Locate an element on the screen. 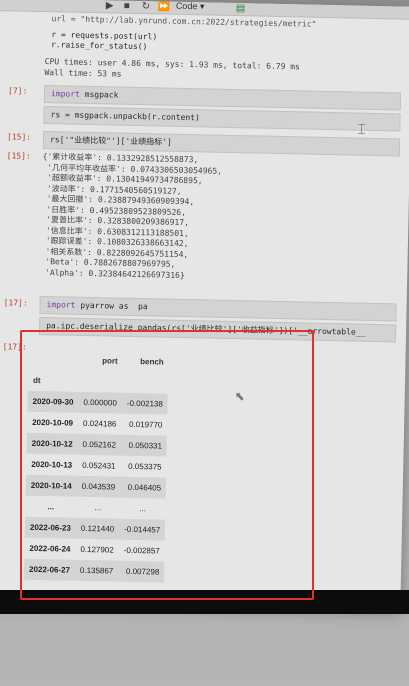 The image size is (409, 686). cell-type-label: Code is located at coordinates (186, 6).